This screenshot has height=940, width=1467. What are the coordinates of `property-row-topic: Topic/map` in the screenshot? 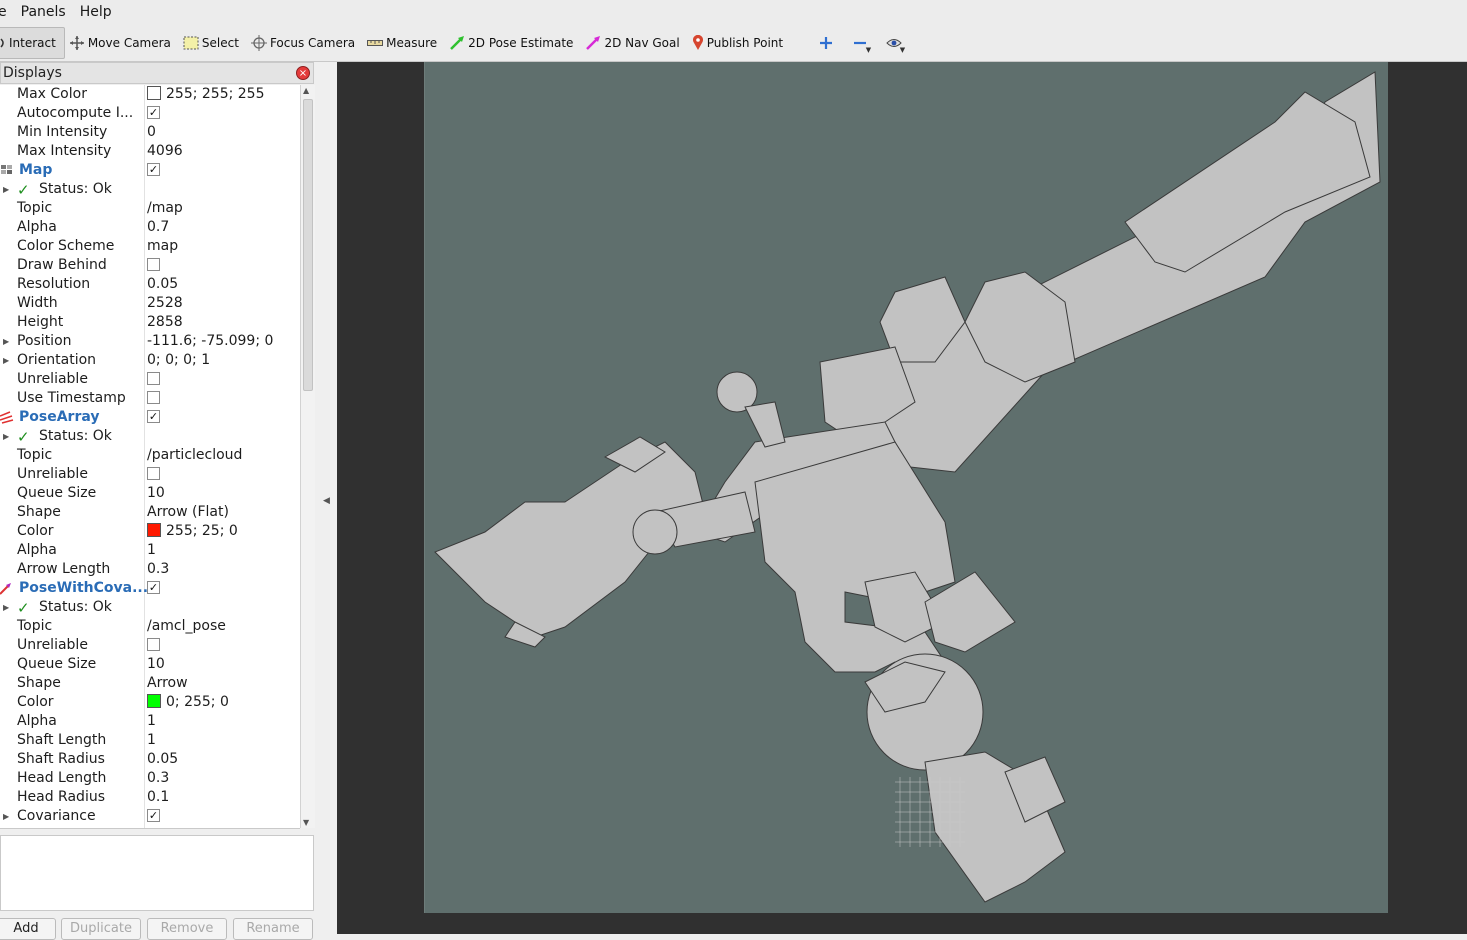 It's located at (150, 208).